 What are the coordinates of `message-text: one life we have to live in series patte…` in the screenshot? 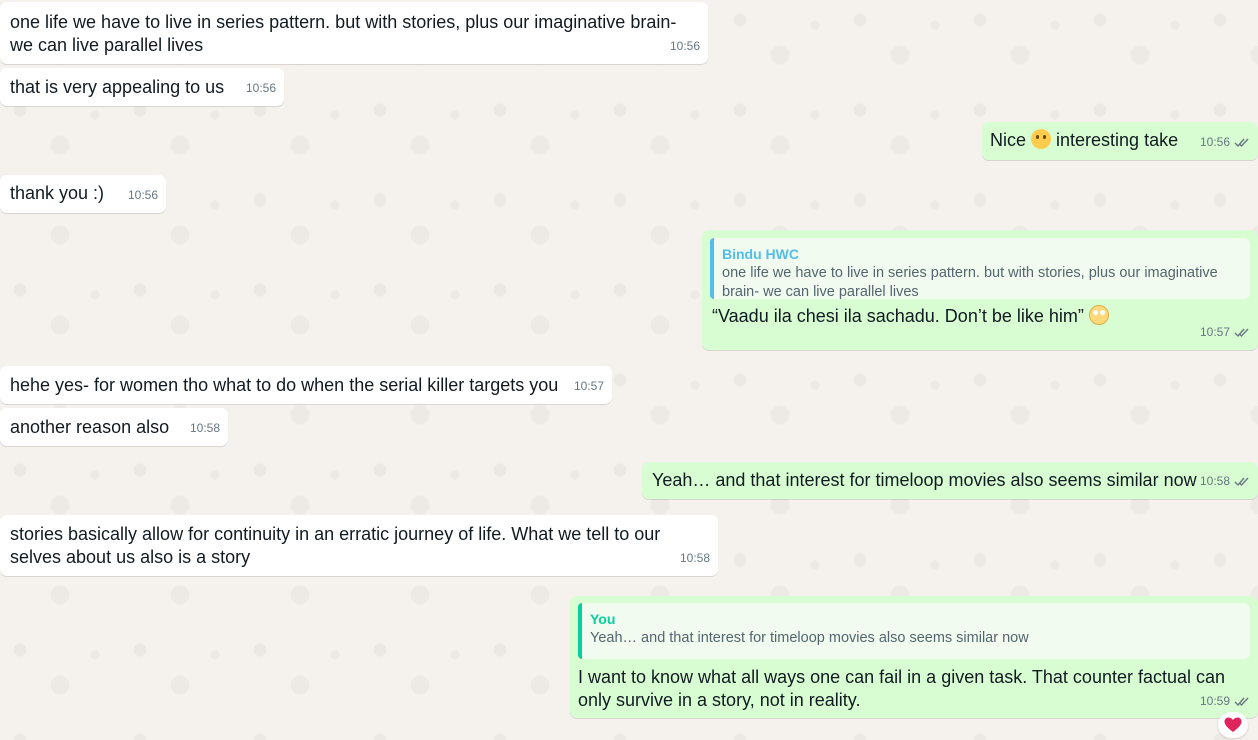 It's located at (343, 33).